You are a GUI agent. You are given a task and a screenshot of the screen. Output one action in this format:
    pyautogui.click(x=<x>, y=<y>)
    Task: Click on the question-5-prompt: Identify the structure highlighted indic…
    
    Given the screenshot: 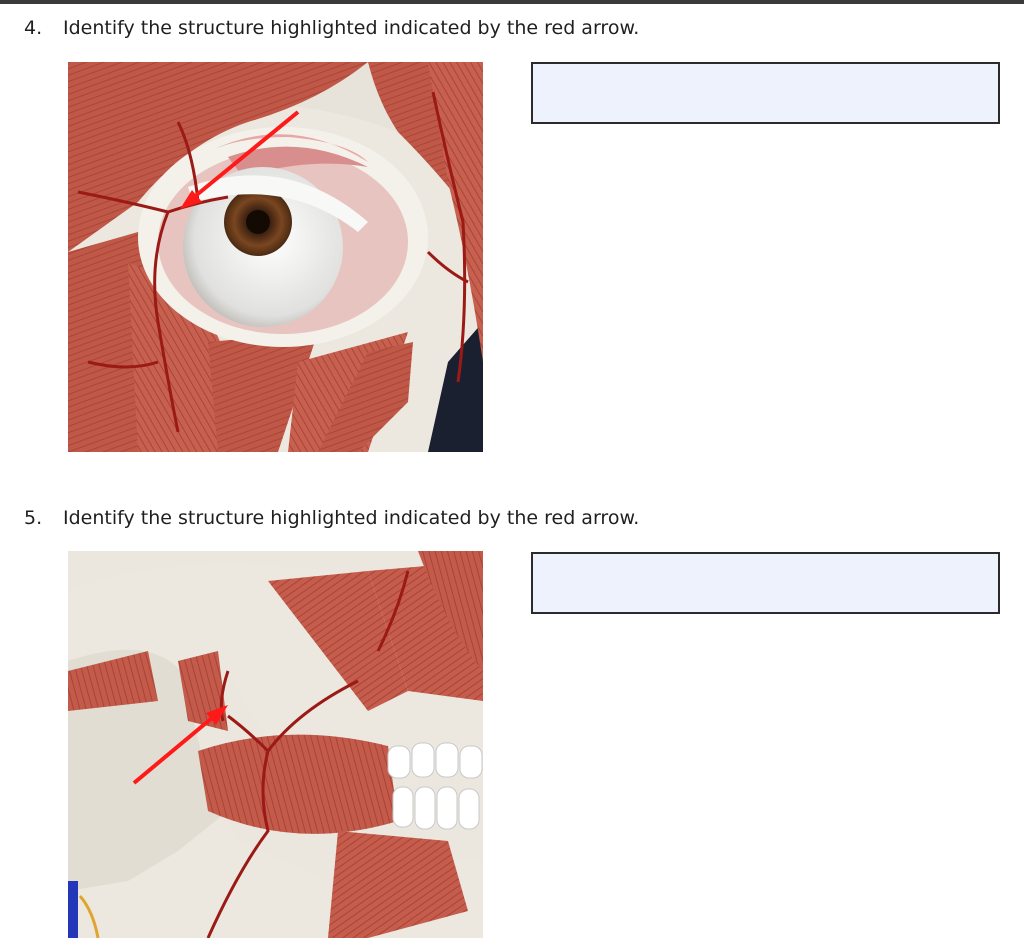 What is the action you would take?
    pyautogui.click(x=351, y=518)
    